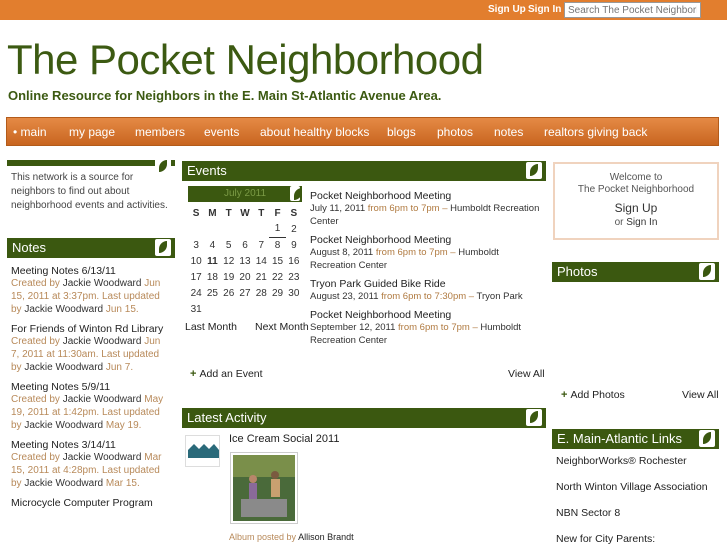  I want to click on links-heading-label: E. Main-Atlantic Links, so click(619, 438).